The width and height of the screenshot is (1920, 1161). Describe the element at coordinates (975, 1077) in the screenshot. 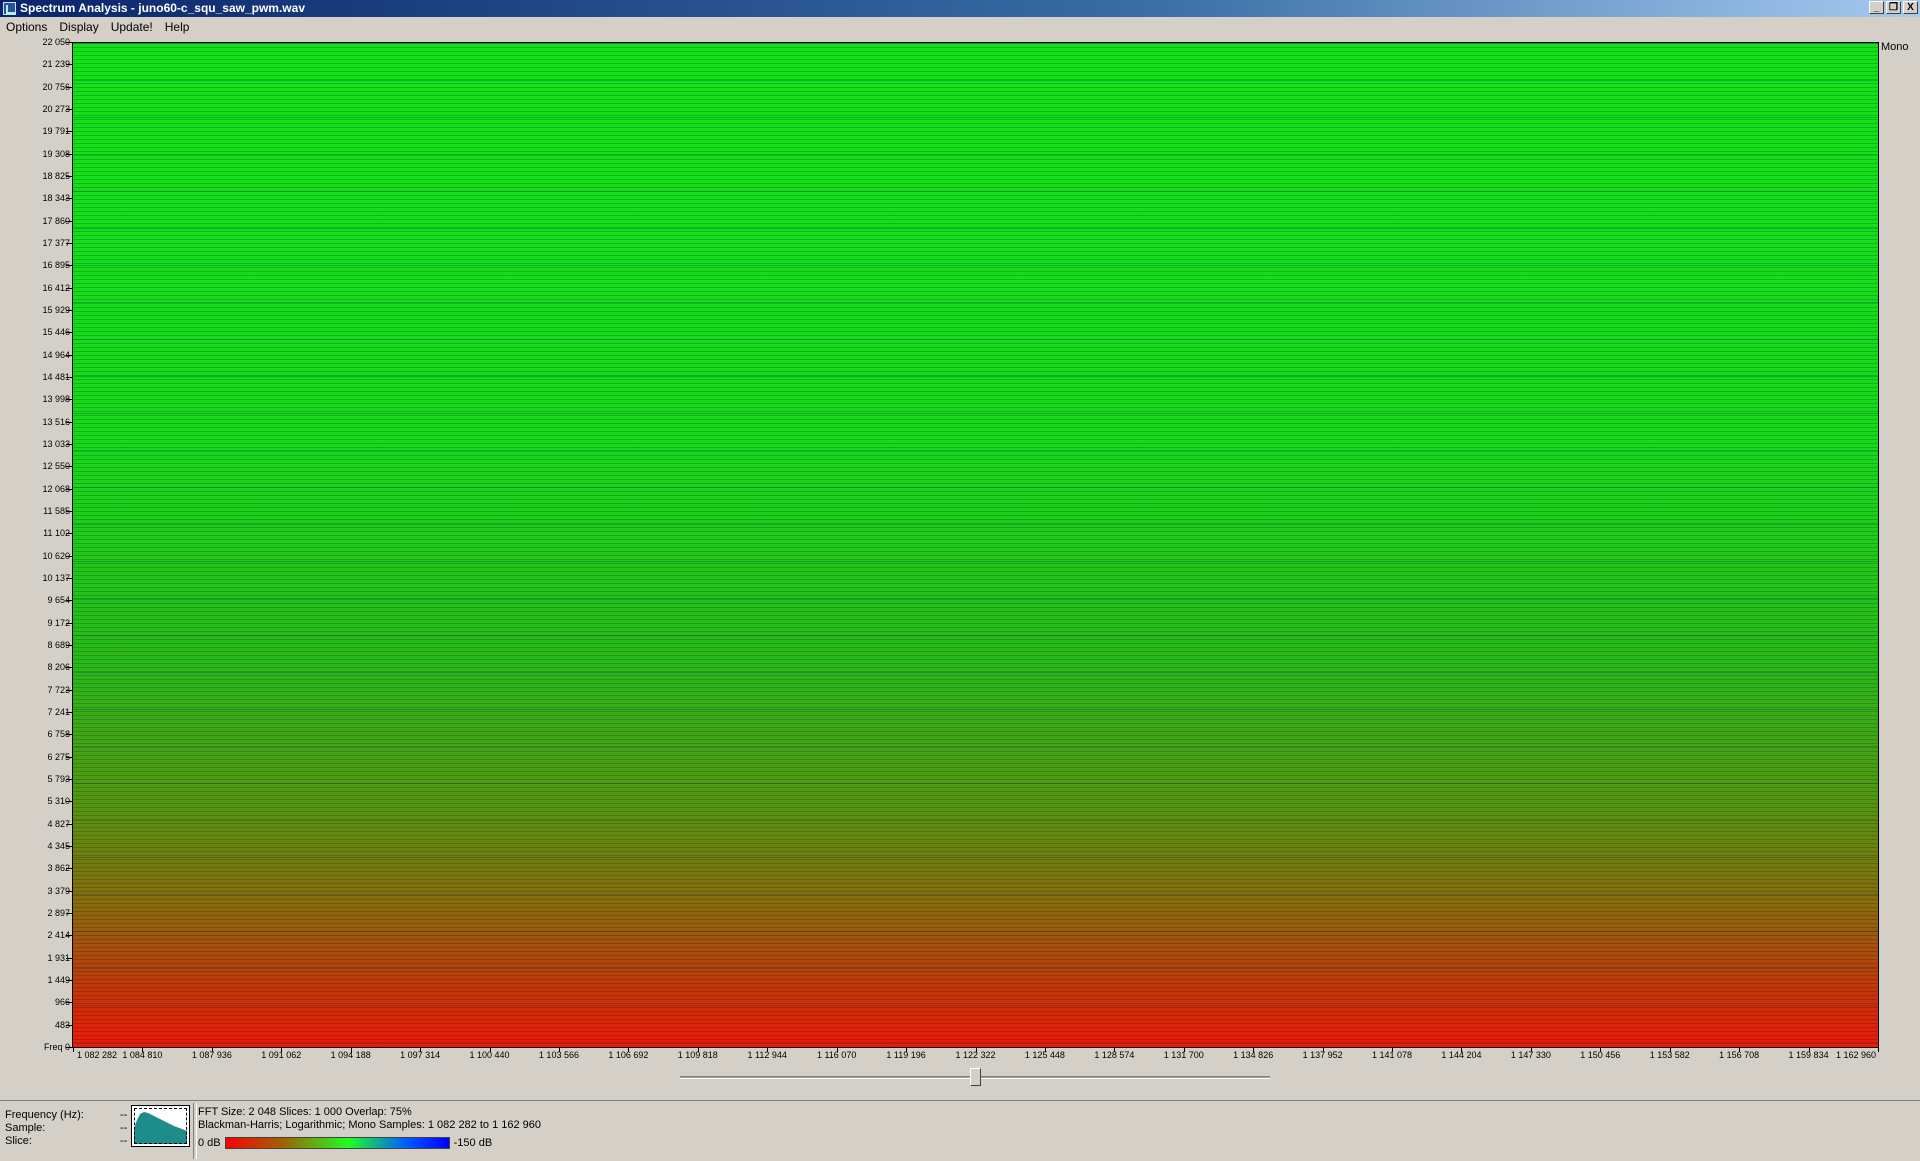

I see `slice-slider-thumb` at that location.